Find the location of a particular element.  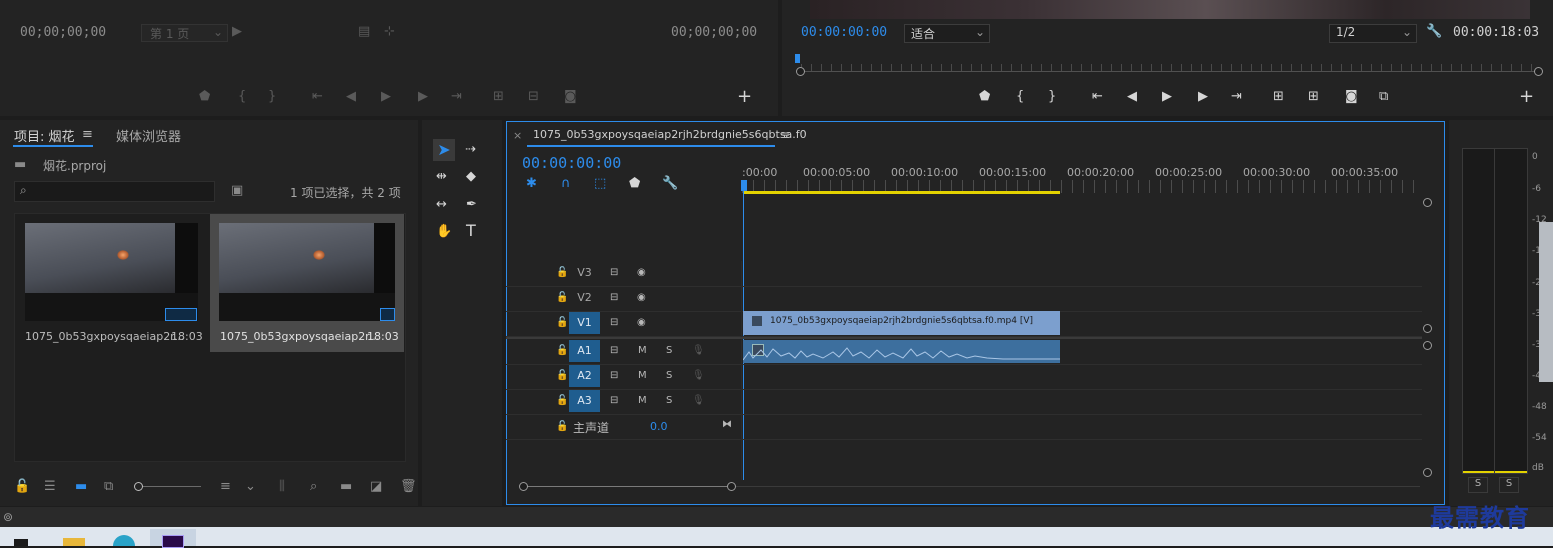

tab-media-browser: 媒体浏览器 is located at coordinates (148, 135).